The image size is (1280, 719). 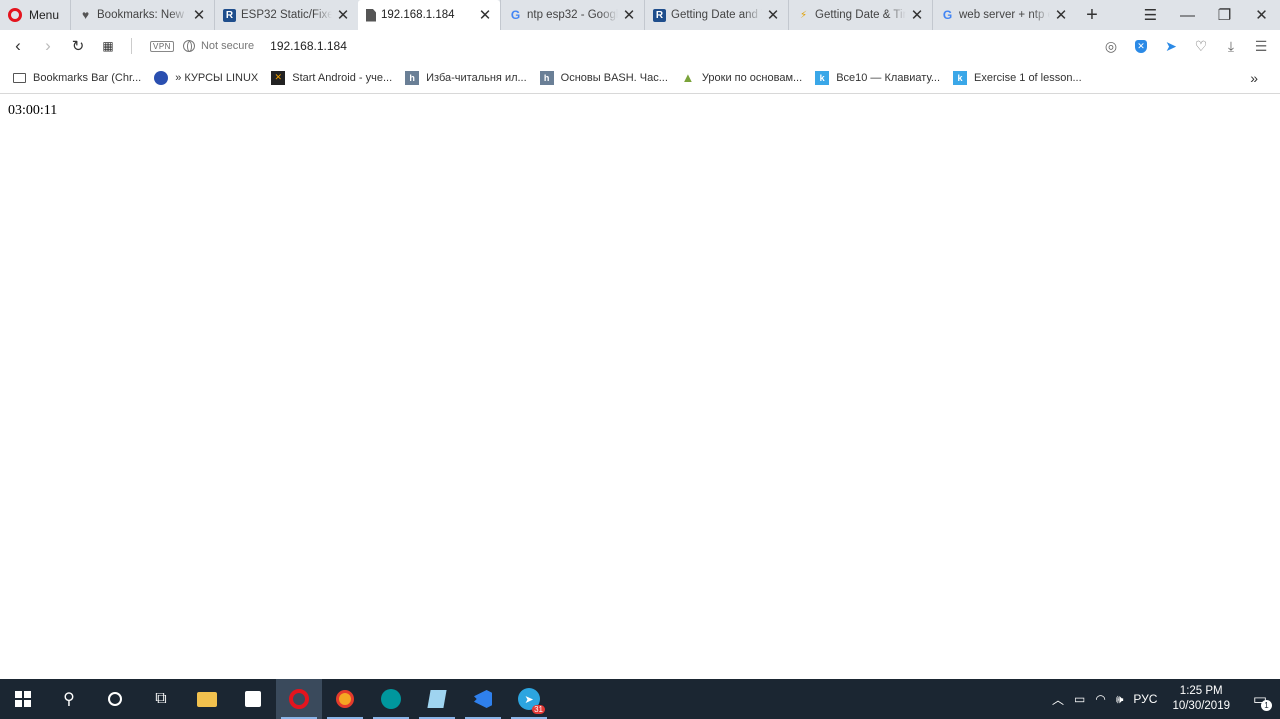 What do you see at coordinates (19, 77) in the screenshot?
I see `folder-icon` at bounding box center [19, 77].